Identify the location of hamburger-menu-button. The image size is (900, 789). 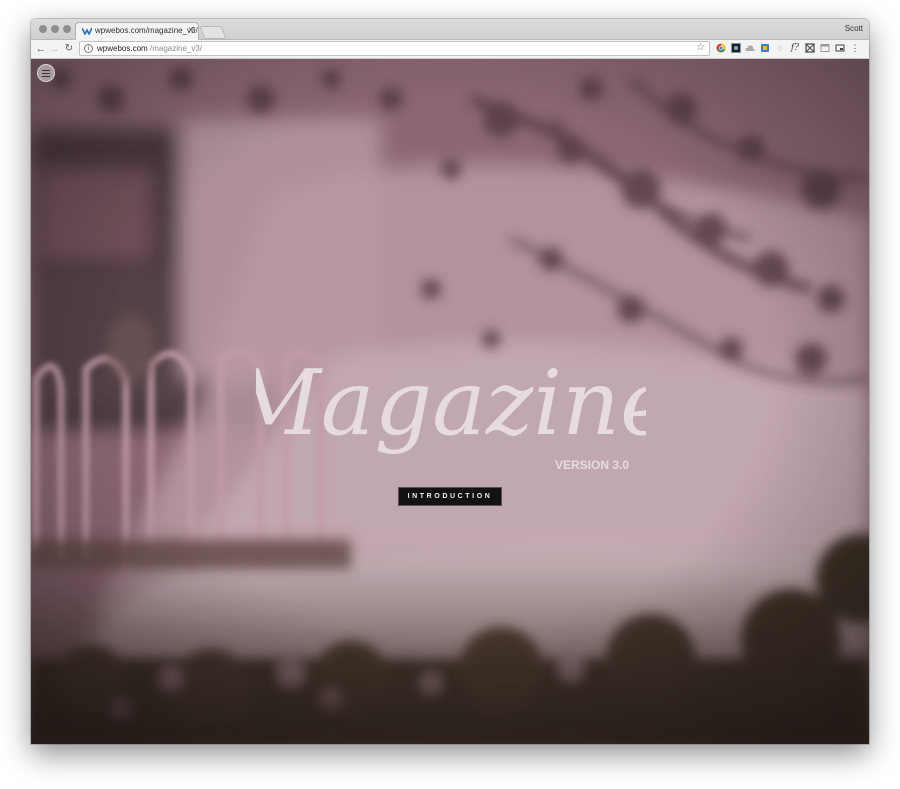
(46, 73).